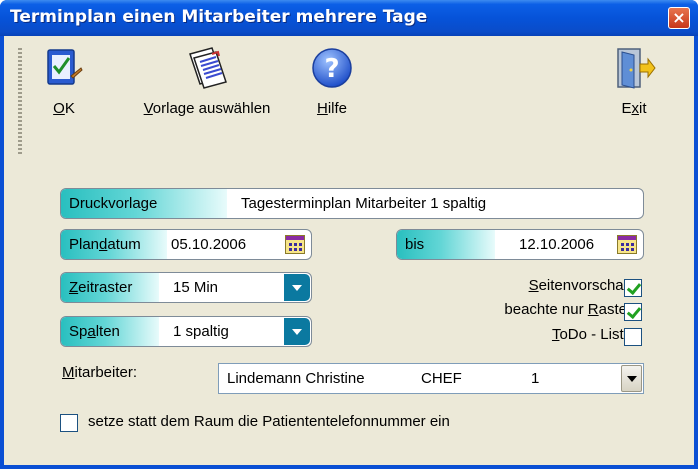  What do you see at coordinates (20, 101) in the screenshot?
I see `toolbar-grip` at bounding box center [20, 101].